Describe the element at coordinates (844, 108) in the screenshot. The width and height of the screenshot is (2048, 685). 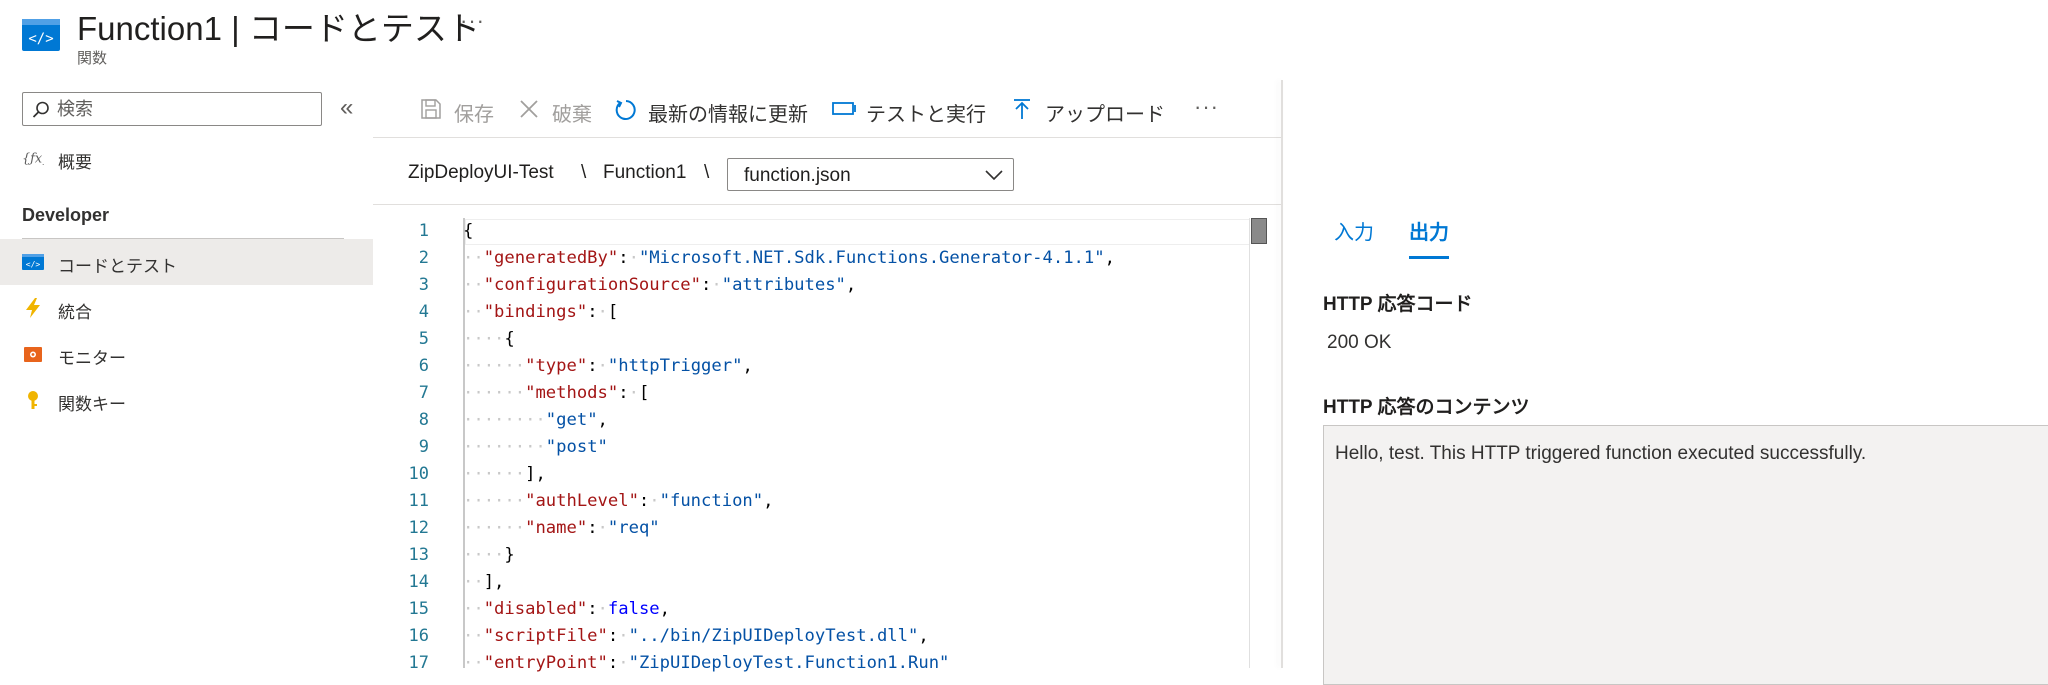
I see `test-run-icon` at that location.